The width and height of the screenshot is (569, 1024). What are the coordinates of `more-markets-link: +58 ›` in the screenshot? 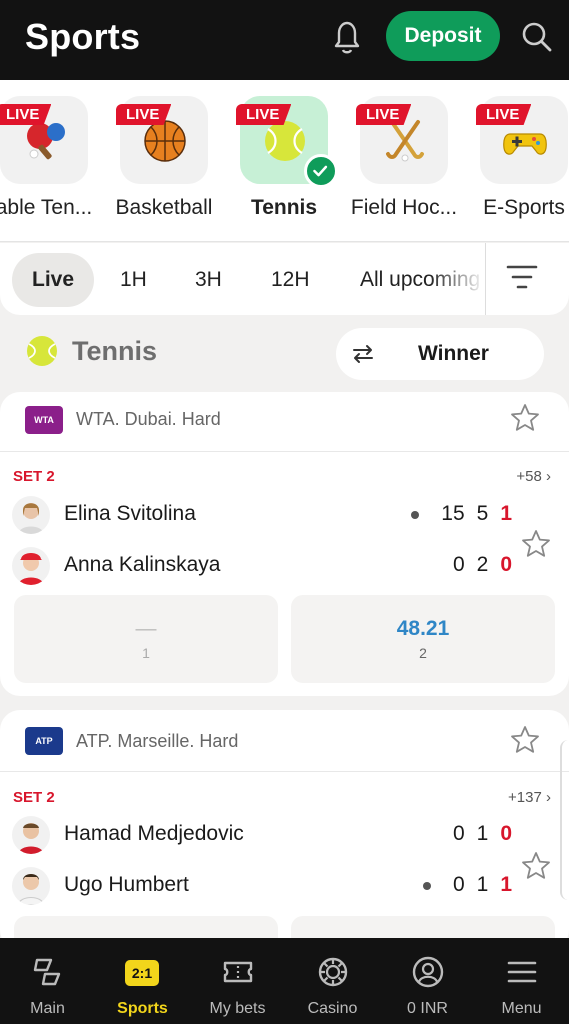 It's located at (533, 476).